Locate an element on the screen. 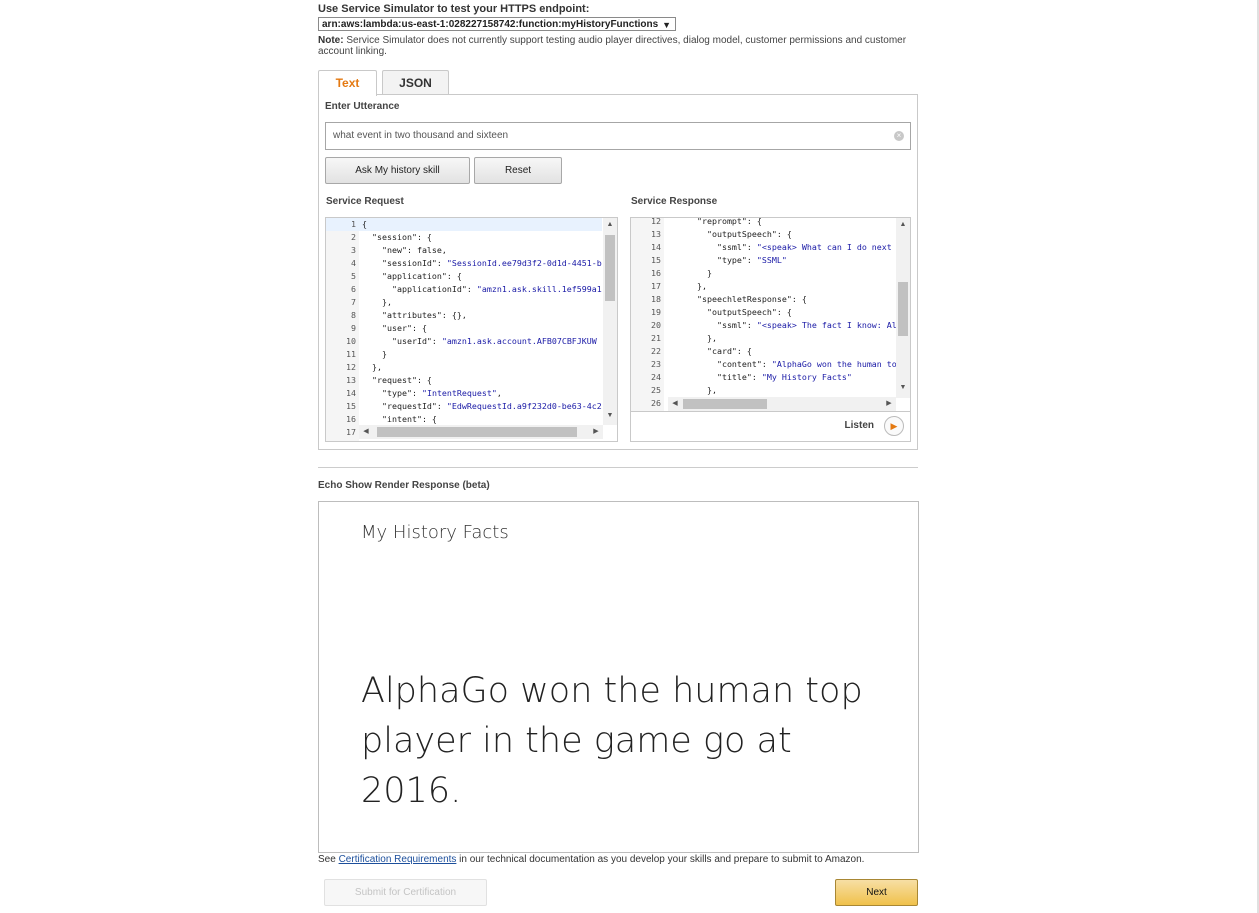 The image size is (1259, 913). response-vscroll-thumb is located at coordinates (903, 309).